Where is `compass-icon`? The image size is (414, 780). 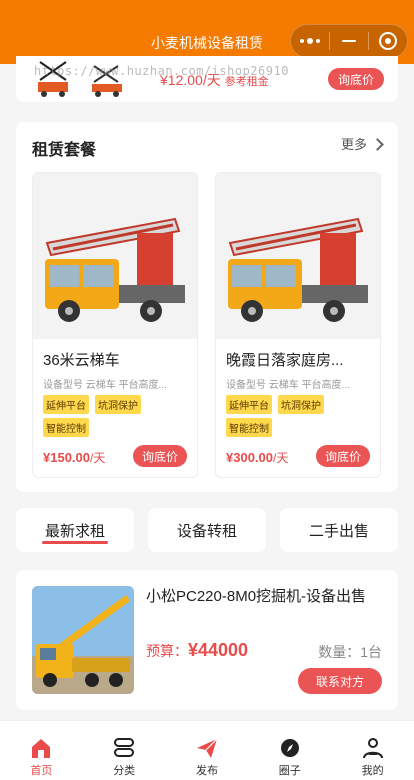 compass-icon is located at coordinates (289, 748).